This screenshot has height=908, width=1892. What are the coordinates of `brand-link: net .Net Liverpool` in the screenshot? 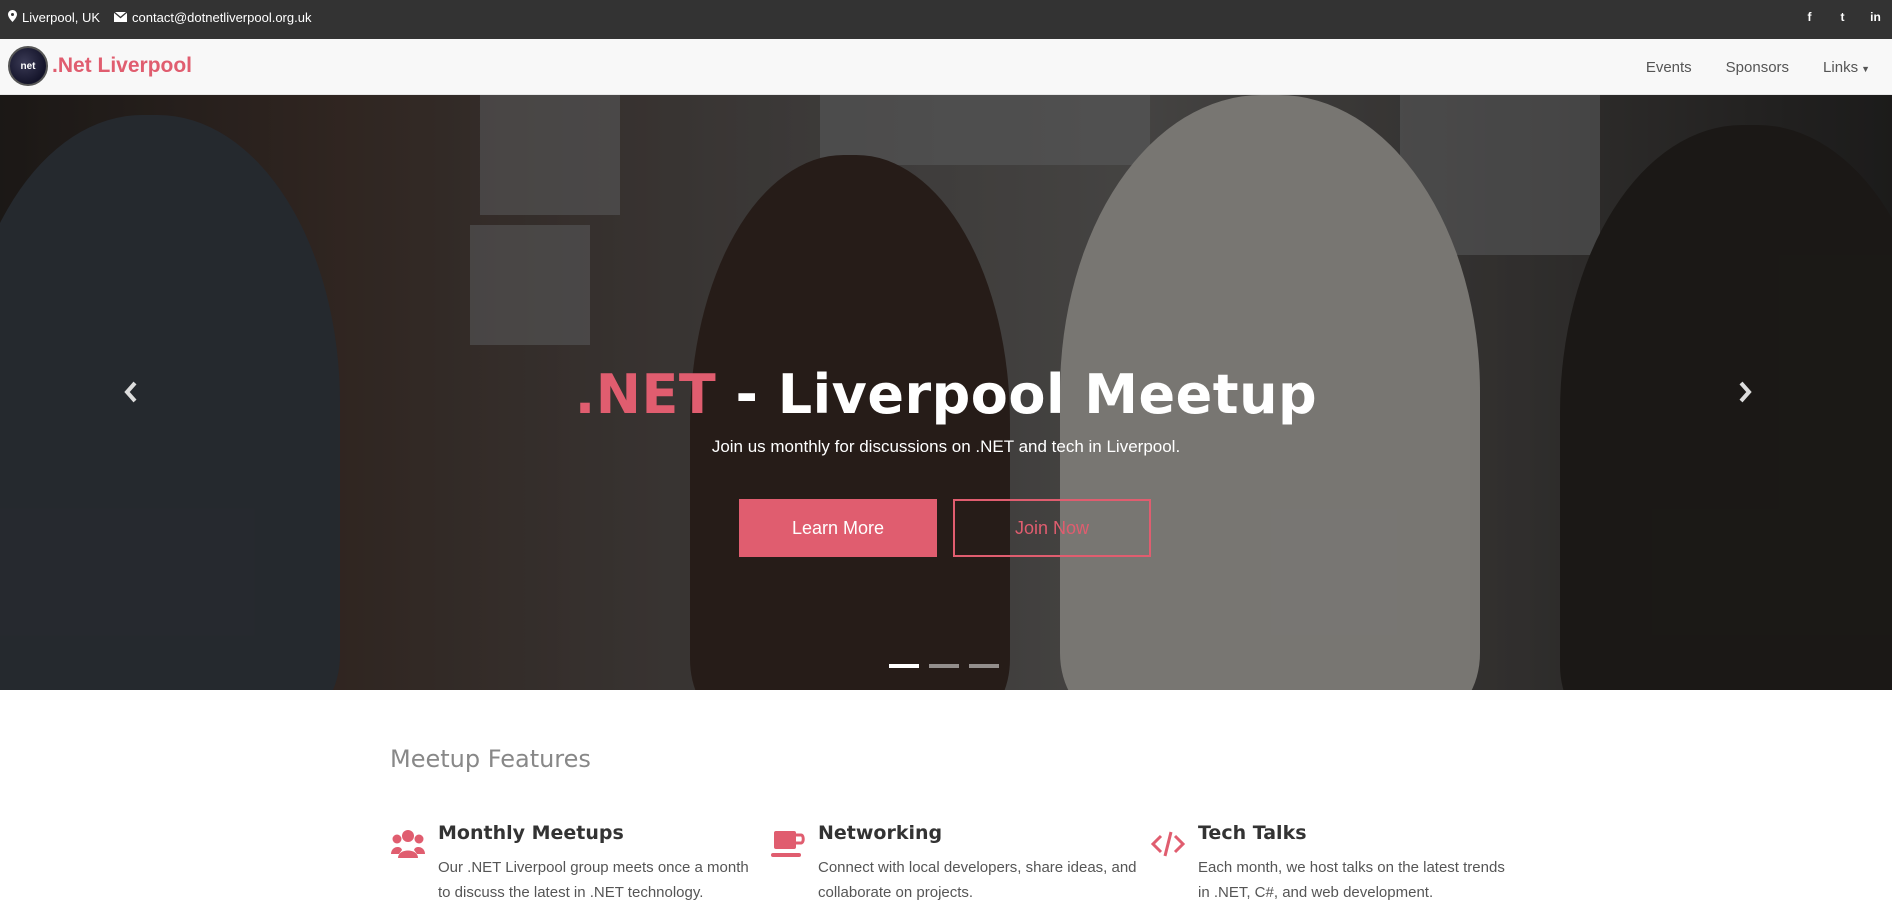 It's located at (100, 66).